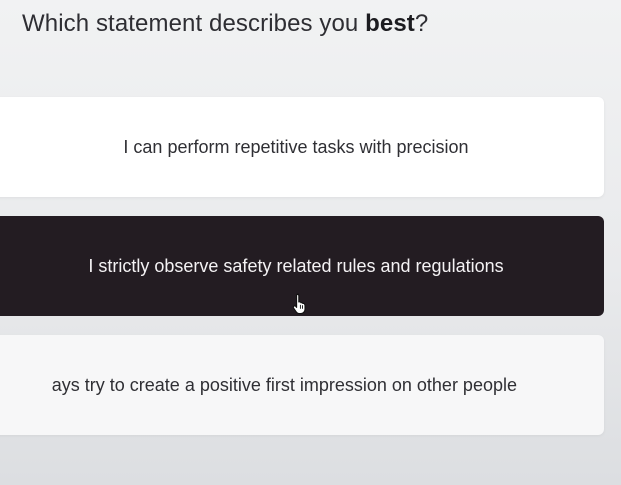 This screenshot has height=485, width=621. Describe the element at coordinates (299, 304) in the screenshot. I see `hand-pointer-icon` at that location.